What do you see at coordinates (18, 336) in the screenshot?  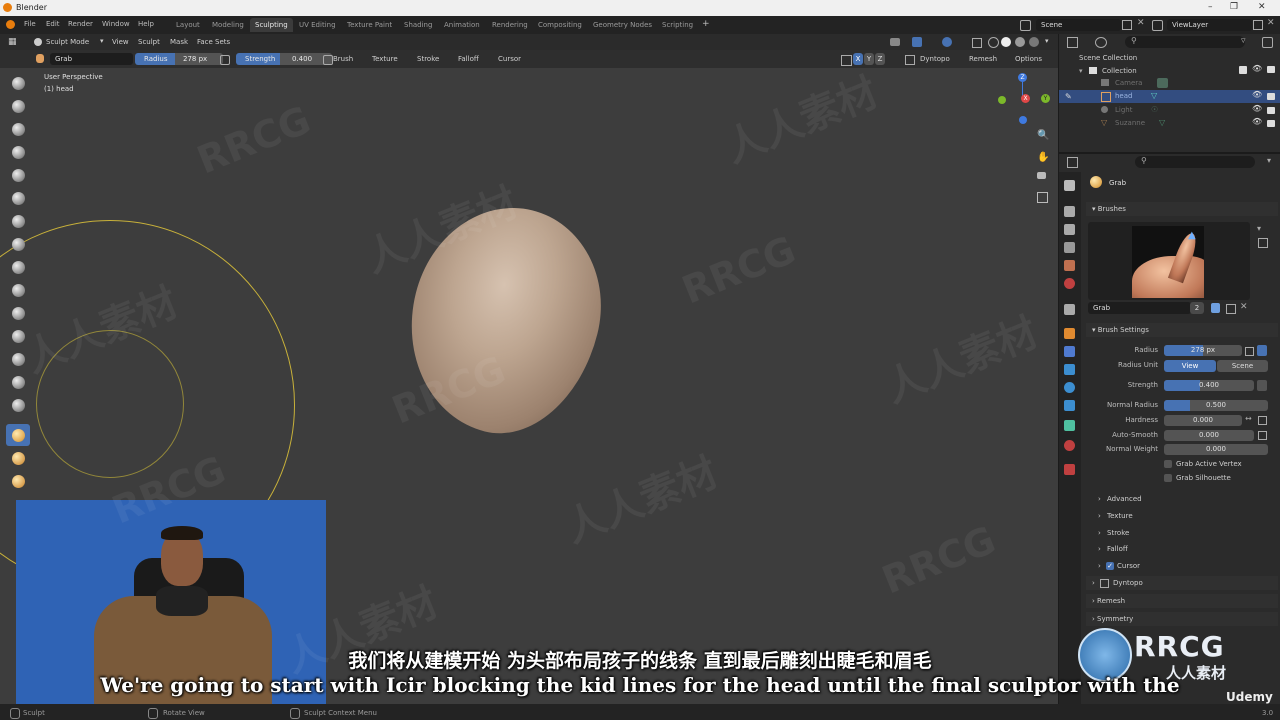 I see `tool-fill` at bounding box center [18, 336].